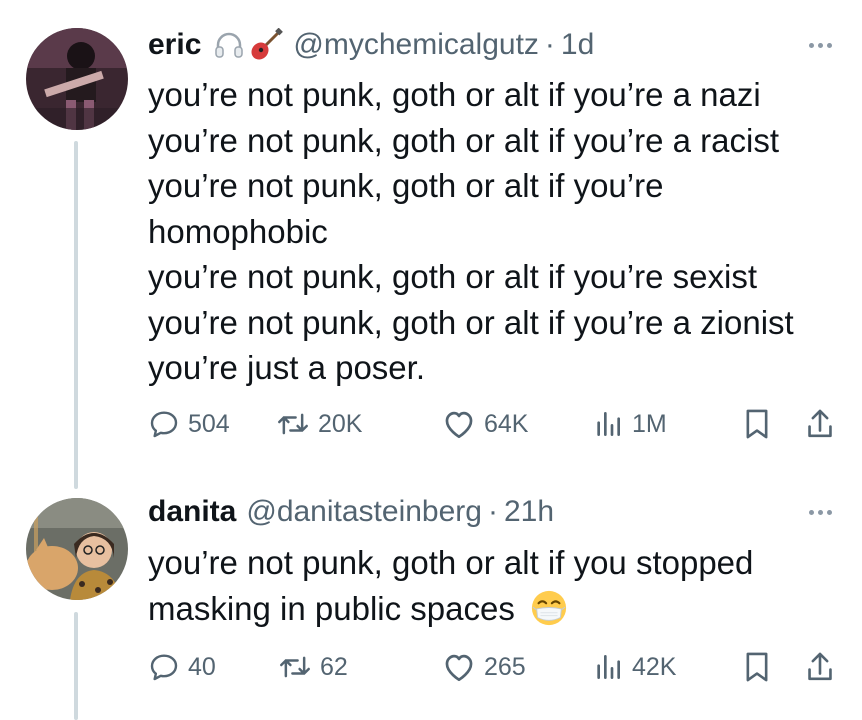 This screenshot has height=720, width=862. Describe the element at coordinates (529, 512) in the screenshot. I see `timestamp: 21h` at that location.